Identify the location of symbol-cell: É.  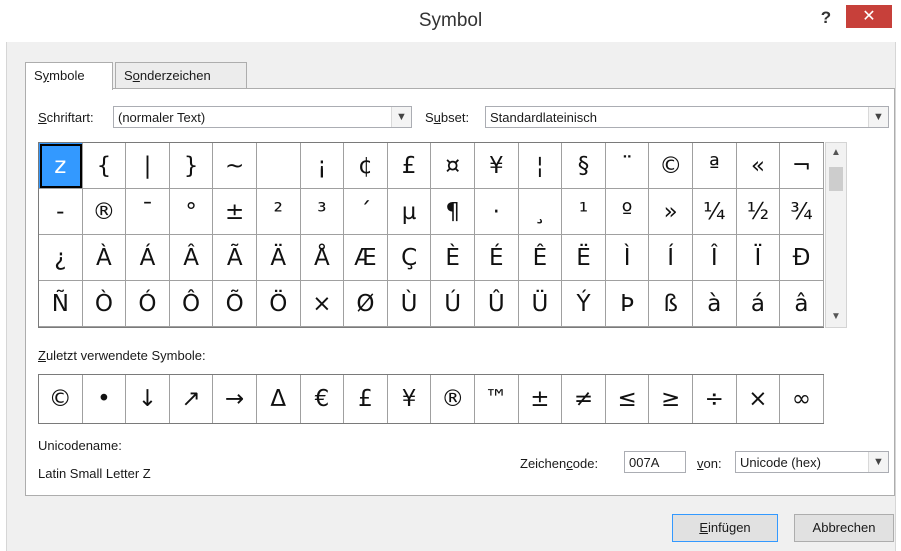
(497, 258).